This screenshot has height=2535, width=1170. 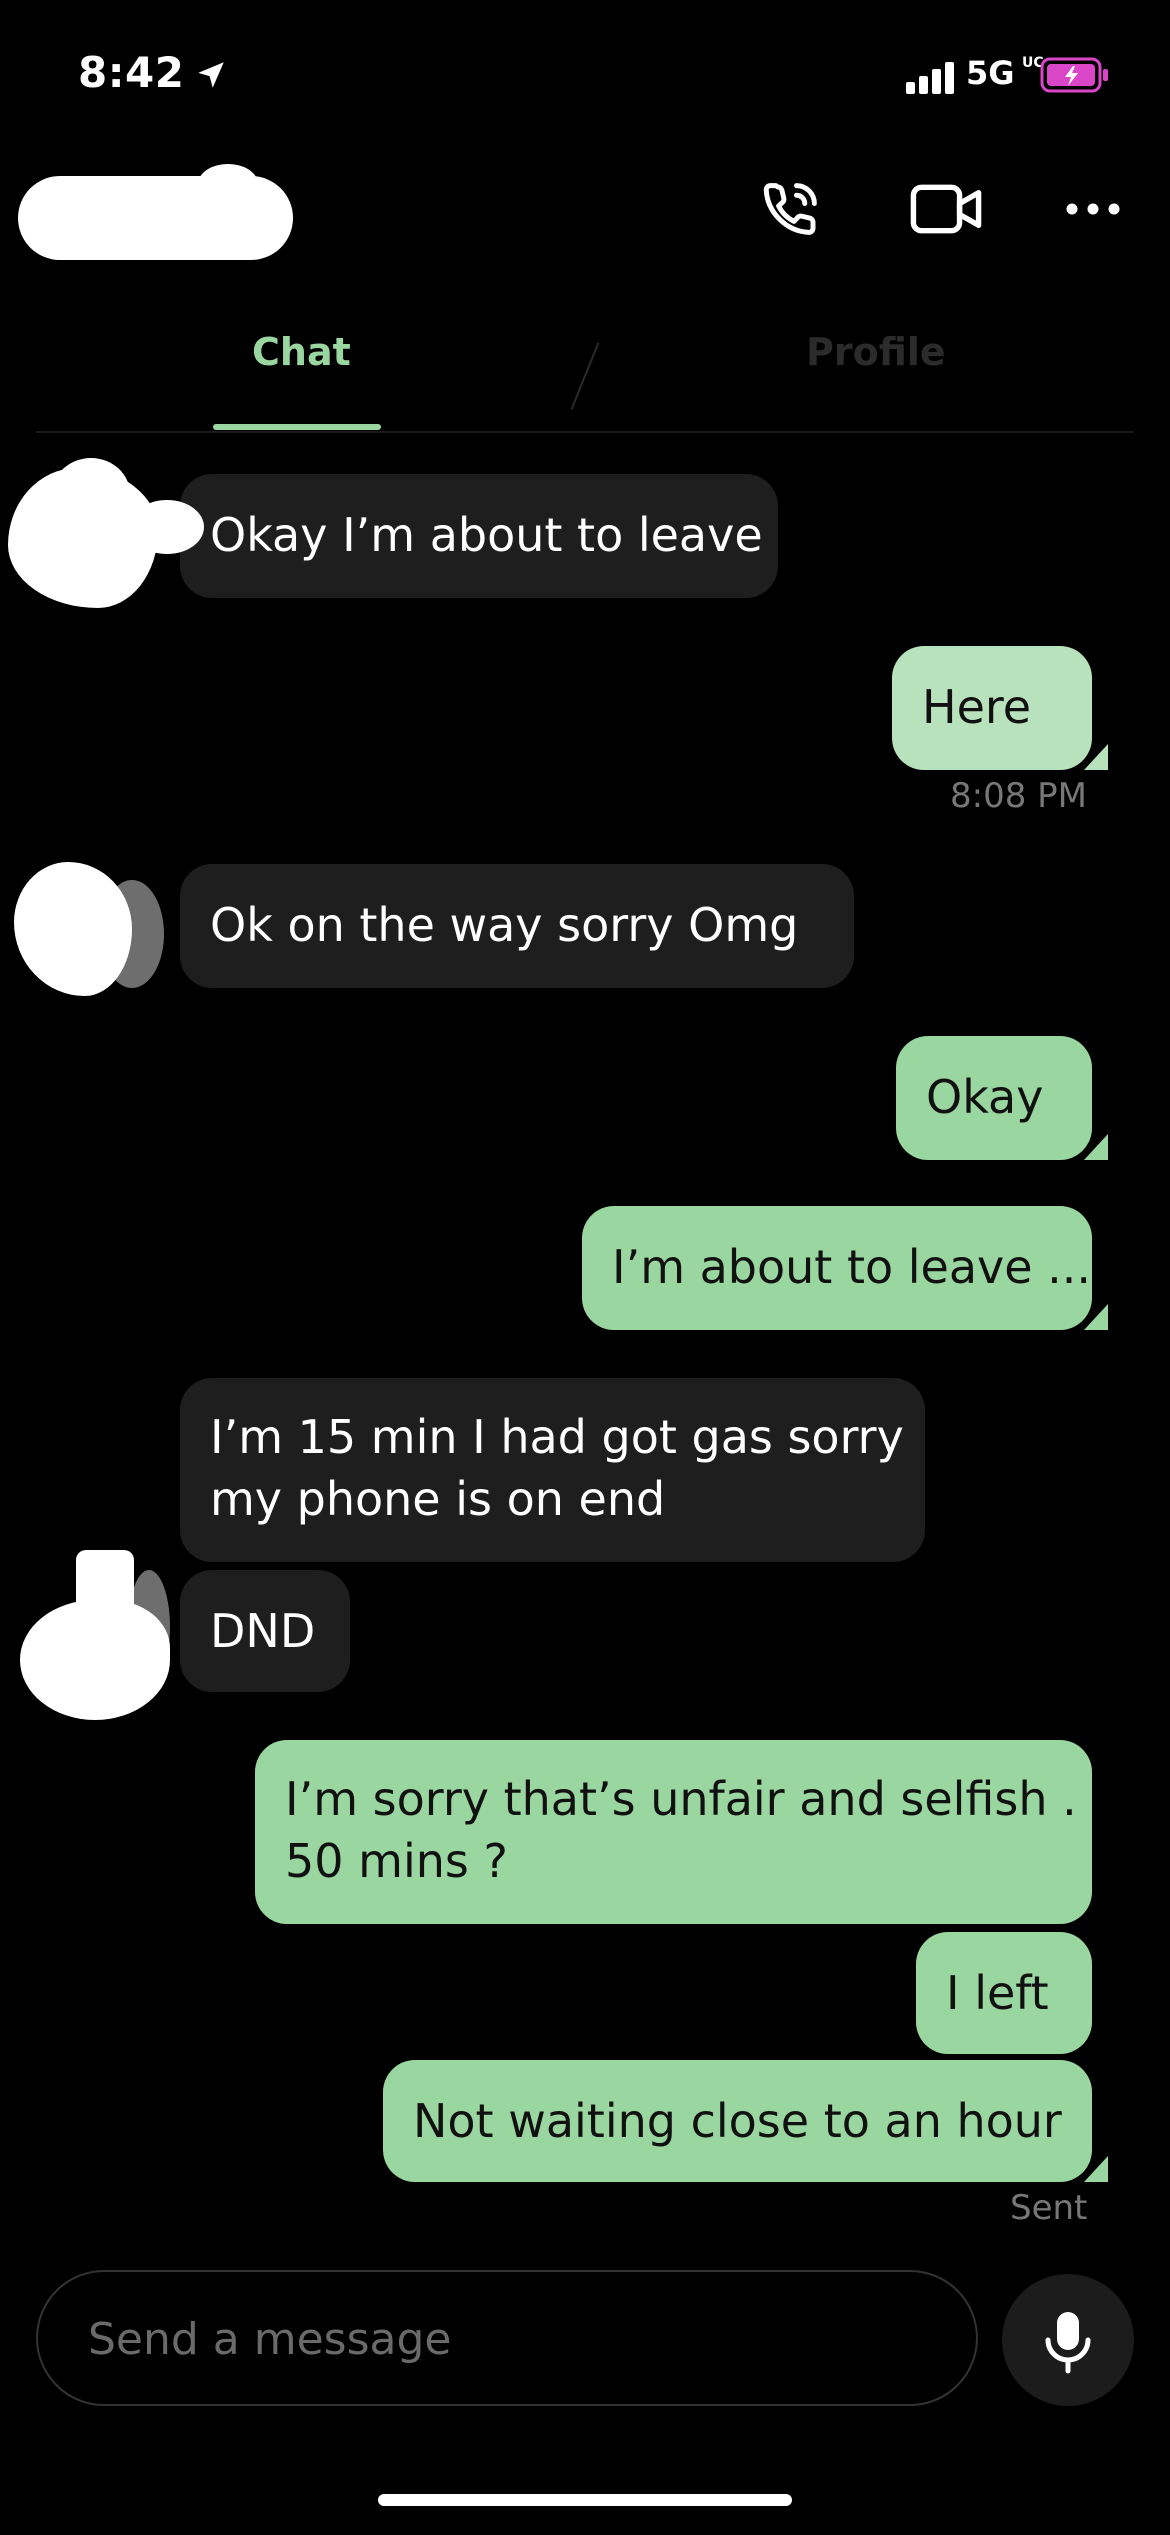 I want to click on message-status: Sent, so click(x=1049, y=2208).